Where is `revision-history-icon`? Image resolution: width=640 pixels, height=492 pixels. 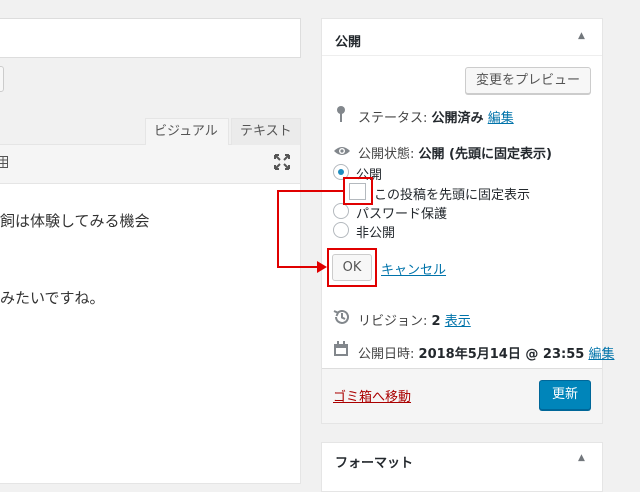
revision-history-icon is located at coordinates (342, 317).